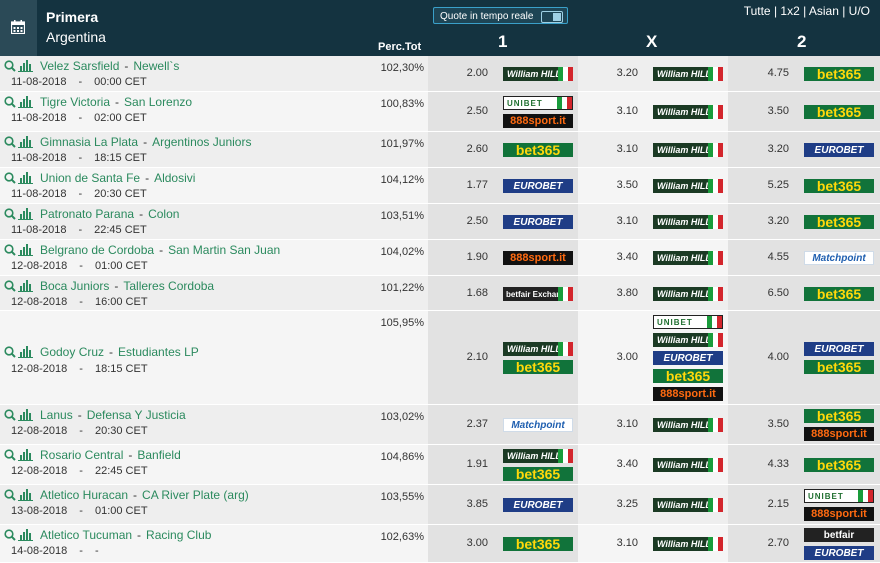 This screenshot has width=880, height=563. I want to click on live-odds-toggle: Quote in tempo reale, so click(500, 15).